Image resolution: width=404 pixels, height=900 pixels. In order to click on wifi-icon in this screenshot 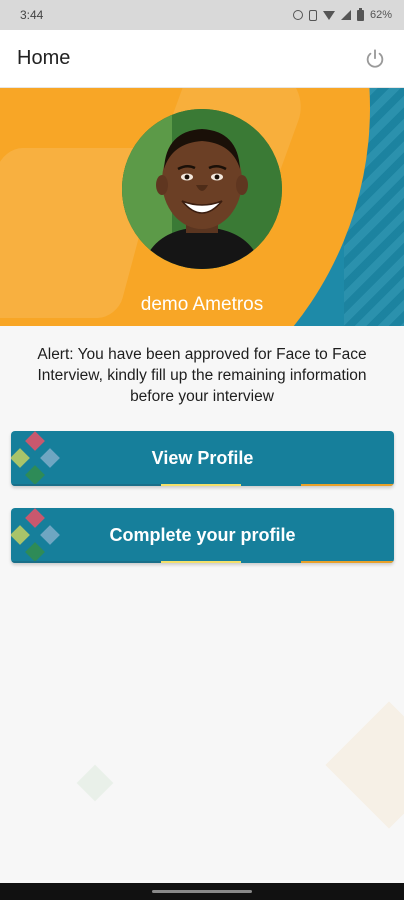, I will do `click(328, 15)`.